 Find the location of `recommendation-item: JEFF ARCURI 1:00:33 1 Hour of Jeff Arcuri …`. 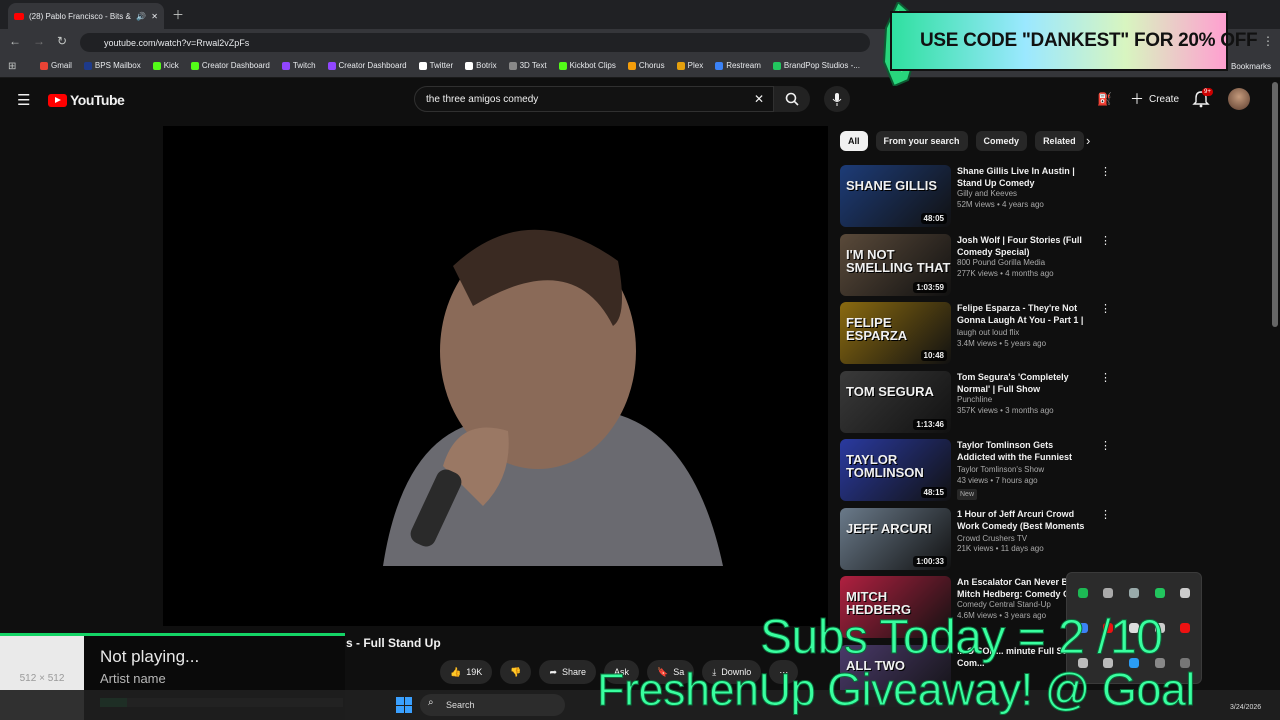

recommendation-item: JEFF ARCURI 1:00:33 1 Hour of Jeff Arcuri … is located at coordinates (975, 542).